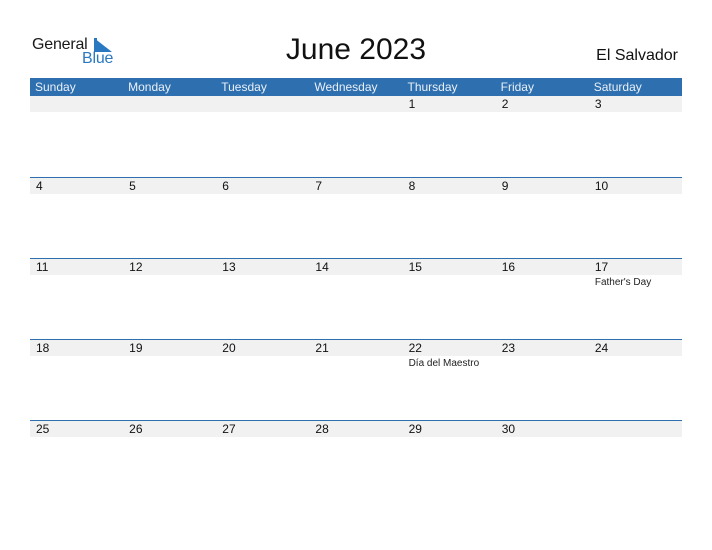  I want to click on day-cell: 30, so click(542, 461).